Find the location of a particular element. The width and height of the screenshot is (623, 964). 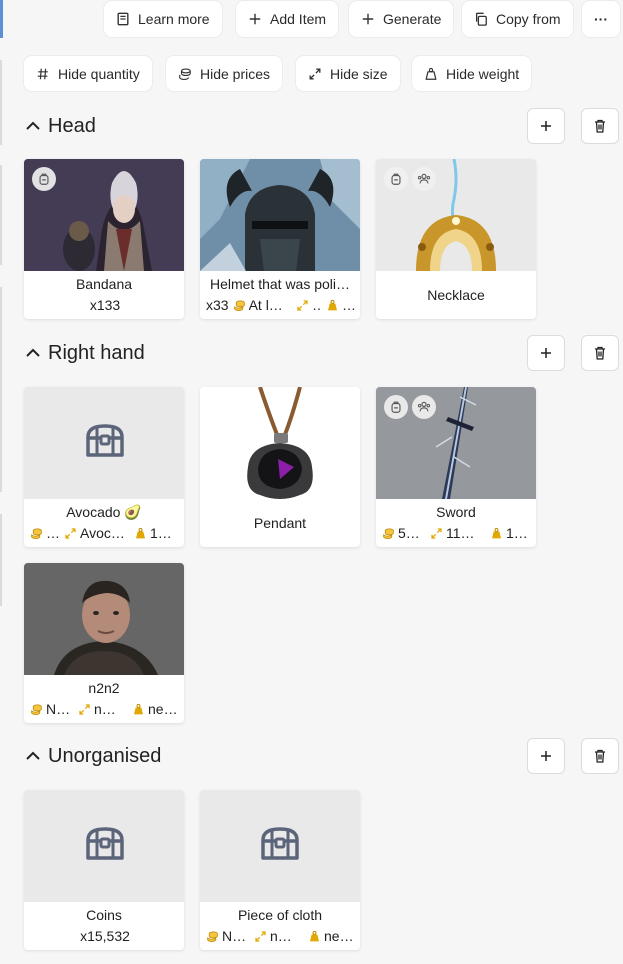

section-title: Right hand is located at coordinates (96, 352).